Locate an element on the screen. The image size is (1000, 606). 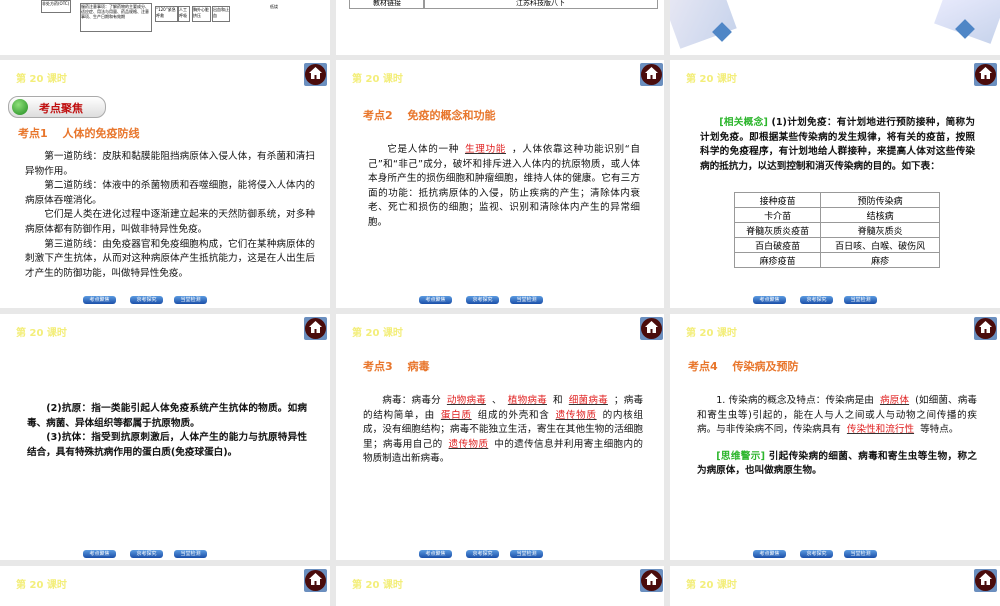
paragraph: 第一道防线：皮肤和黏膜能阻挡病原体入侵人体，有杀菌和清扫异物作用。 is located at coordinates (170, 164).